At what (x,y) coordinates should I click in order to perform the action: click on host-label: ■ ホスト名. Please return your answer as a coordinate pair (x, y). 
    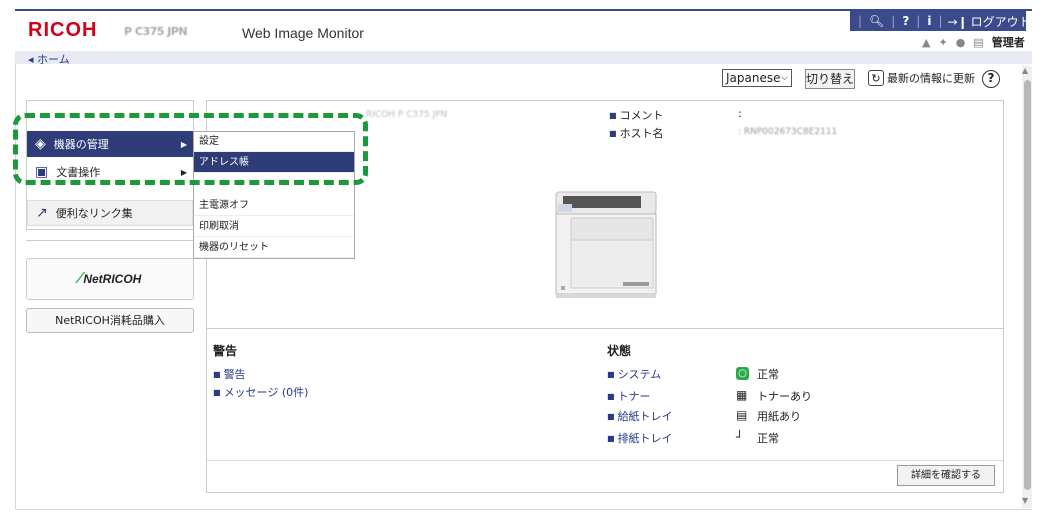
    Looking at the image, I should click on (636, 133).